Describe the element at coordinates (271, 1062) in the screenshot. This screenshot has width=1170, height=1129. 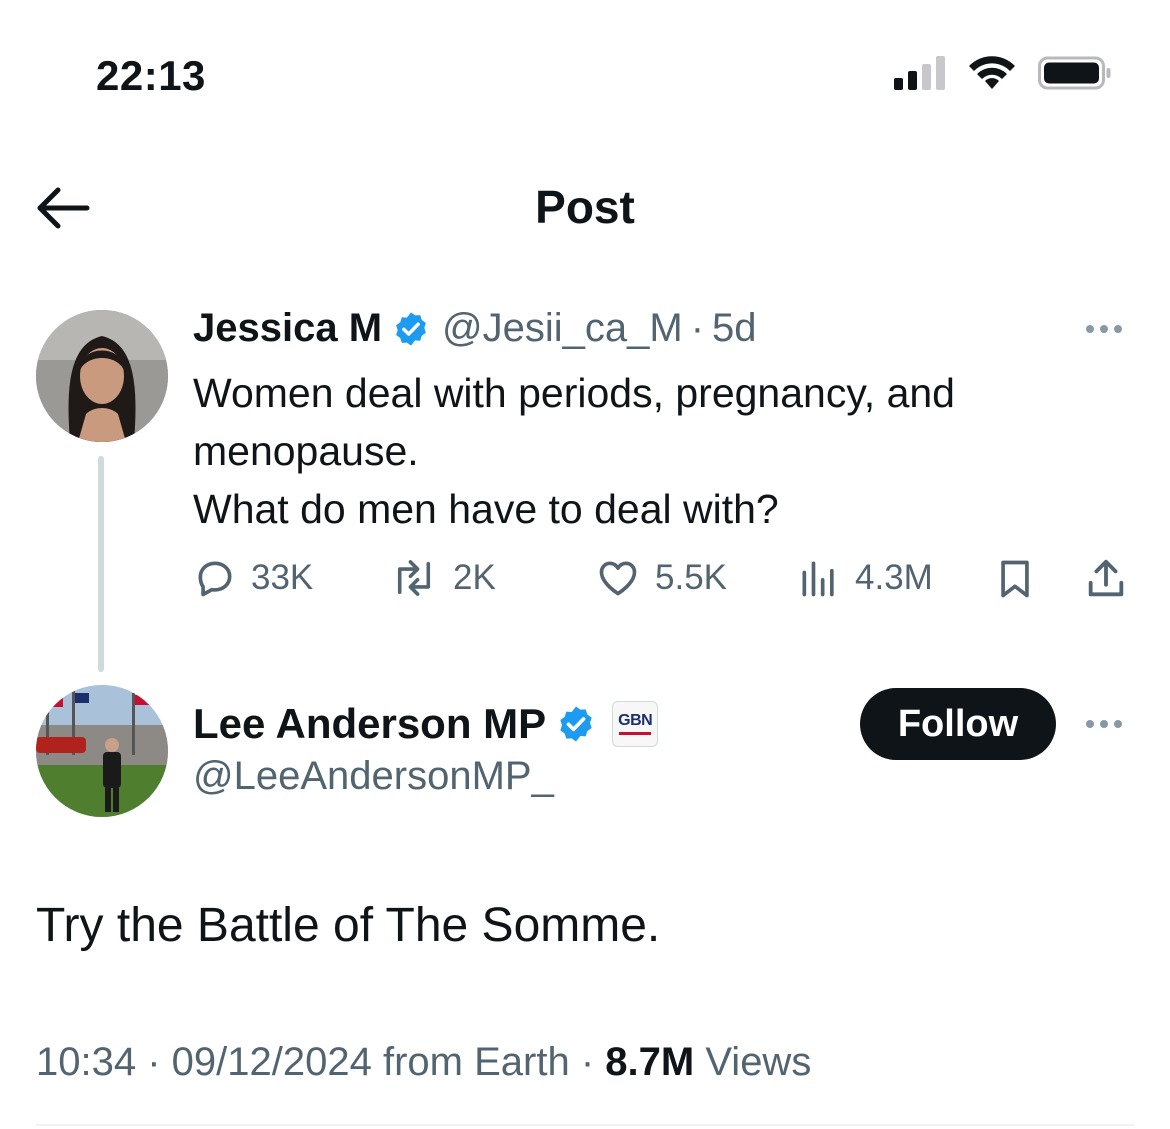
I see `post-date: 09/12/2024` at that location.